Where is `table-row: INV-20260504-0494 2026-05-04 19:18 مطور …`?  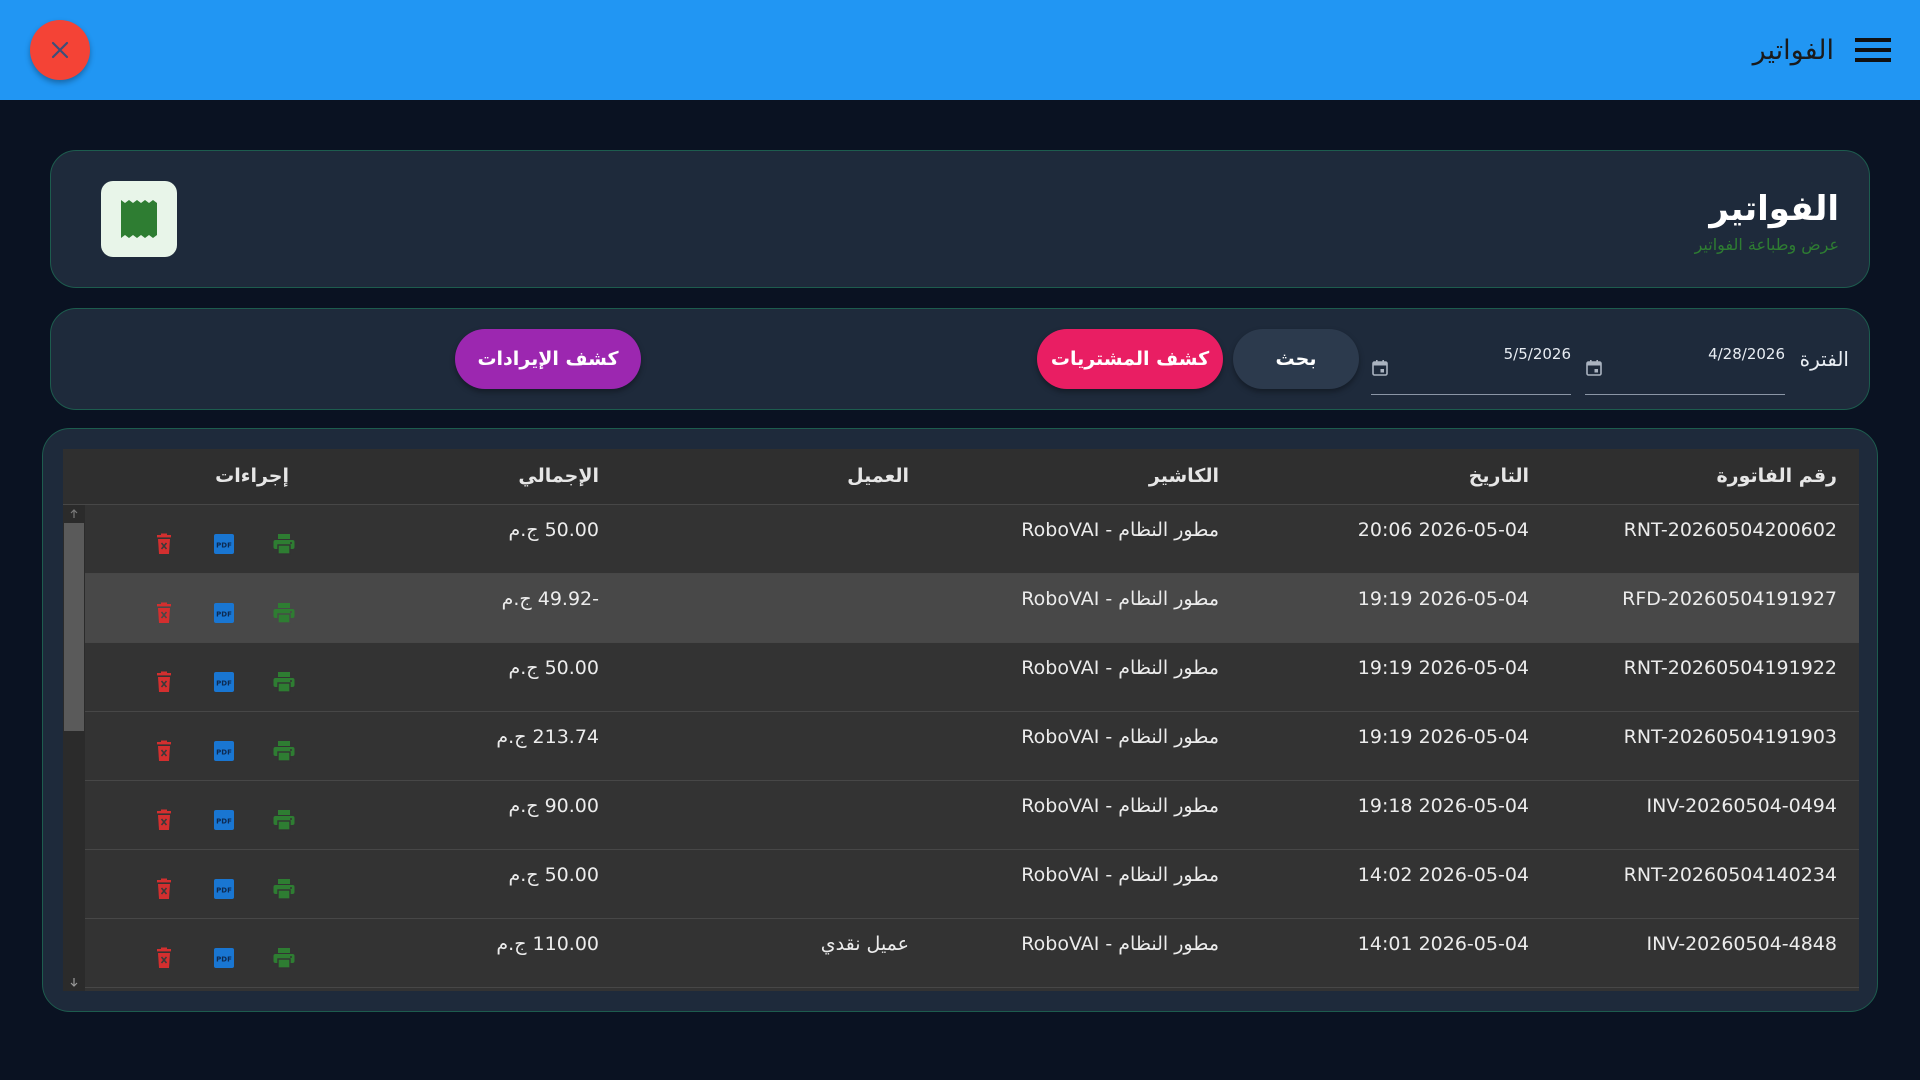
table-row: INV-20260504-0494 2026-05-04 19:18 مطور … is located at coordinates (972, 815).